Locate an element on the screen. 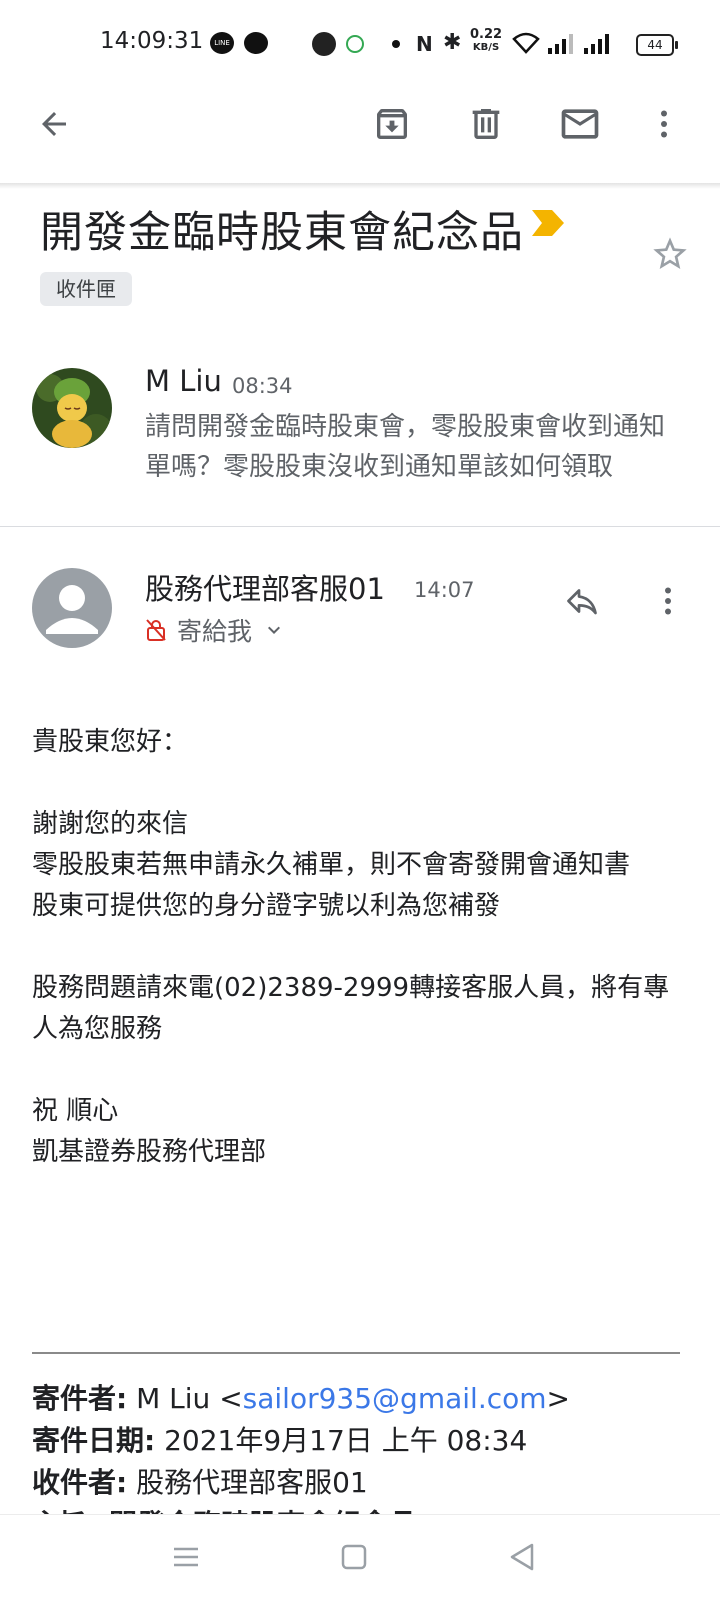  mail-icon is located at coordinates (580, 124).